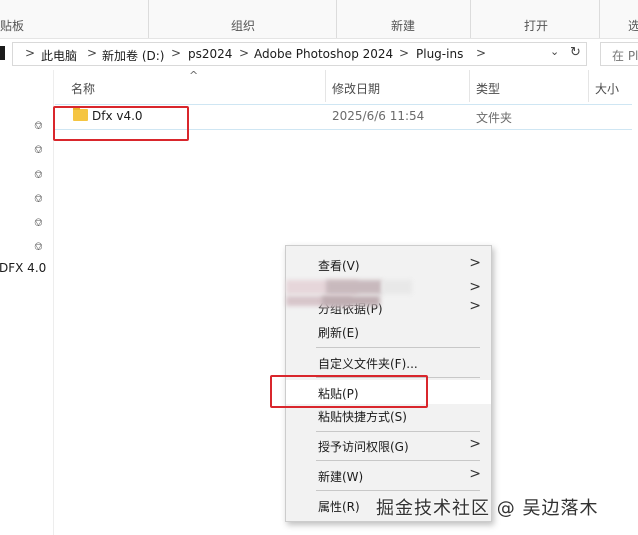 The height and width of the screenshot is (535, 638). I want to click on breadcrumb-drive-d: 新加卷 (D:), so click(133, 55).